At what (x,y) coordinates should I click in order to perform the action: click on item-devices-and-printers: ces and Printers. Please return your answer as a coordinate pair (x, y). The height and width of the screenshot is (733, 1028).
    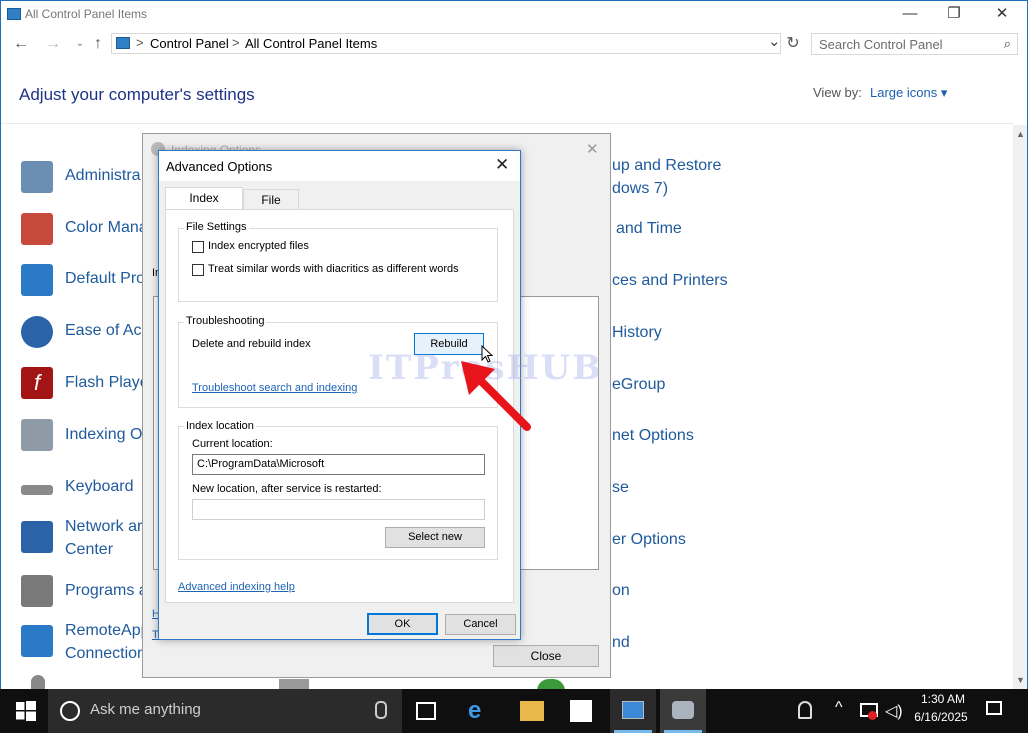
    Looking at the image, I should click on (670, 280).